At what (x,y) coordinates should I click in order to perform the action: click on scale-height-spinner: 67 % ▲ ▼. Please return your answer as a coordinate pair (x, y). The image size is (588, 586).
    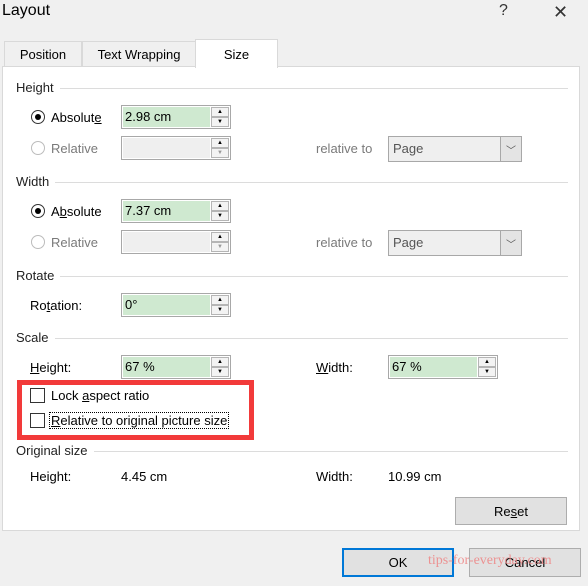
    Looking at the image, I should click on (176, 367).